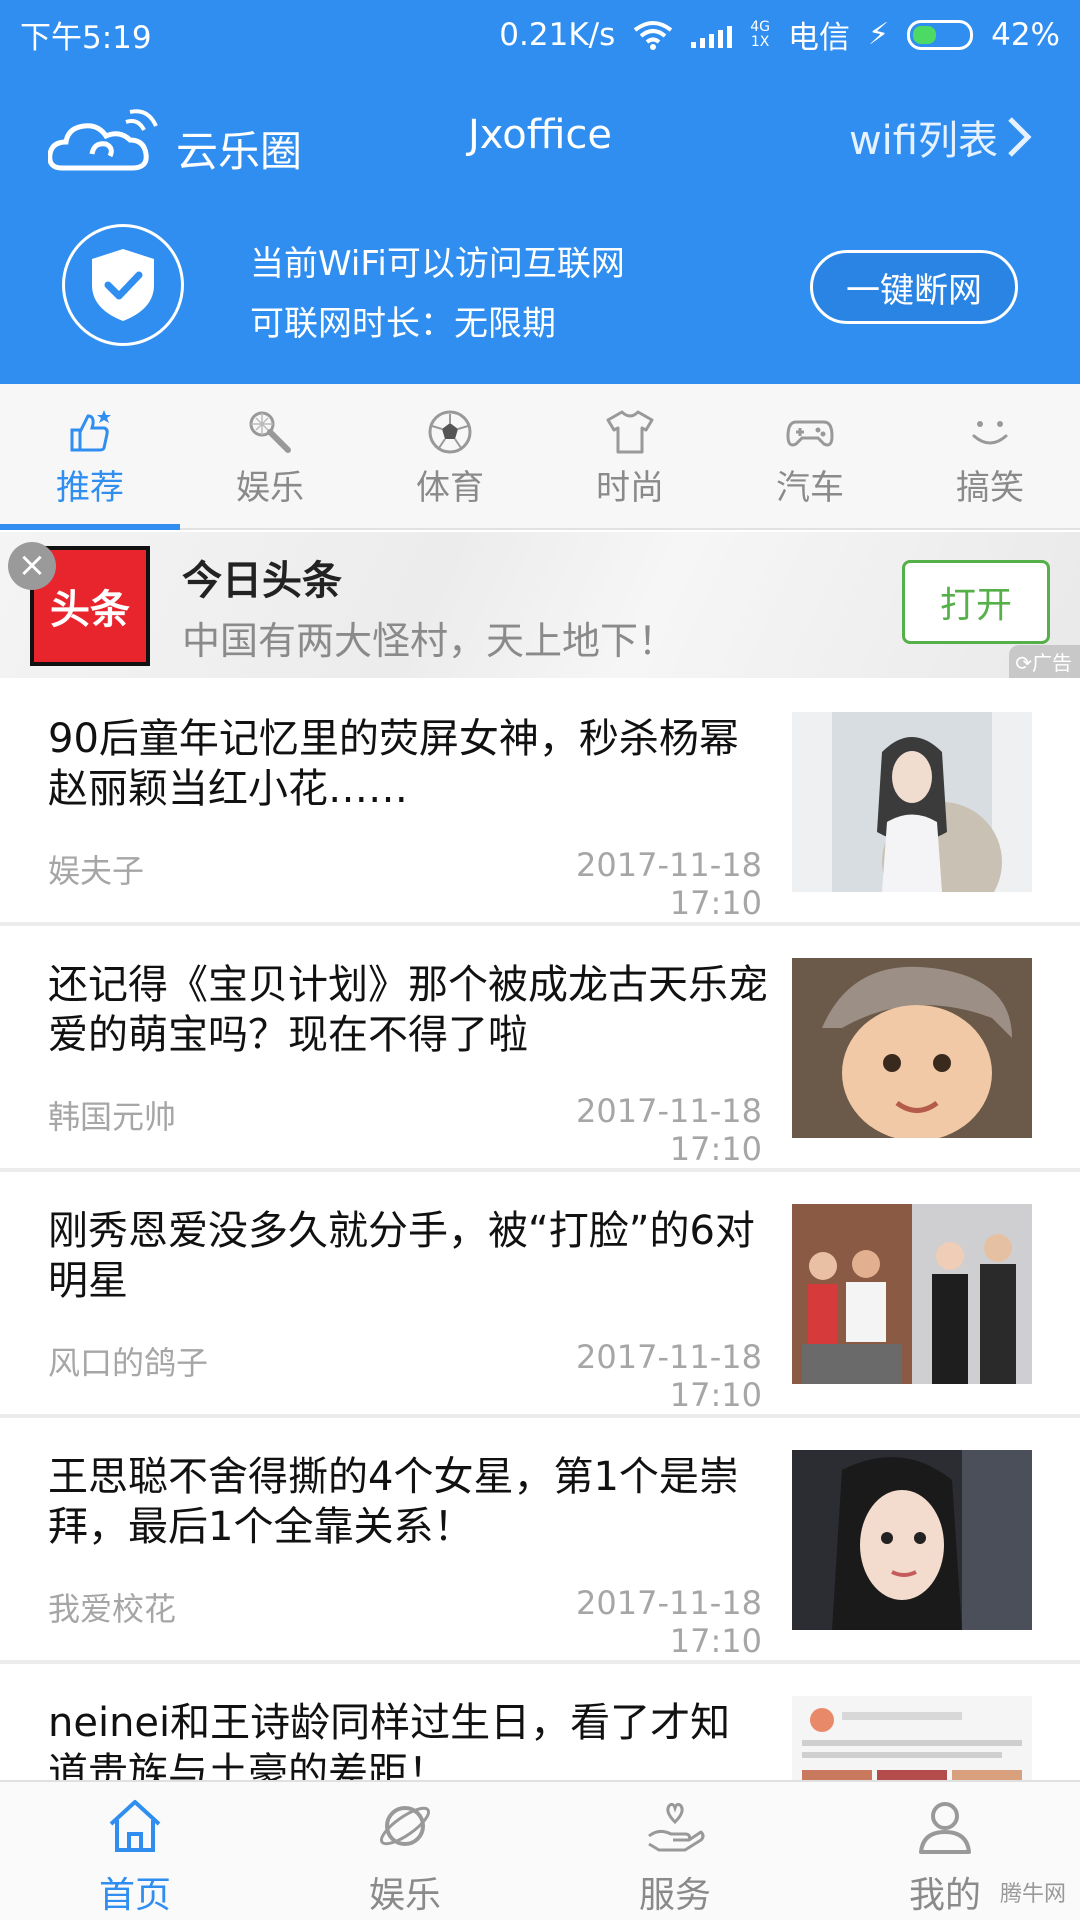  I want to click on nav-services: 服务, so click(675, 1852).